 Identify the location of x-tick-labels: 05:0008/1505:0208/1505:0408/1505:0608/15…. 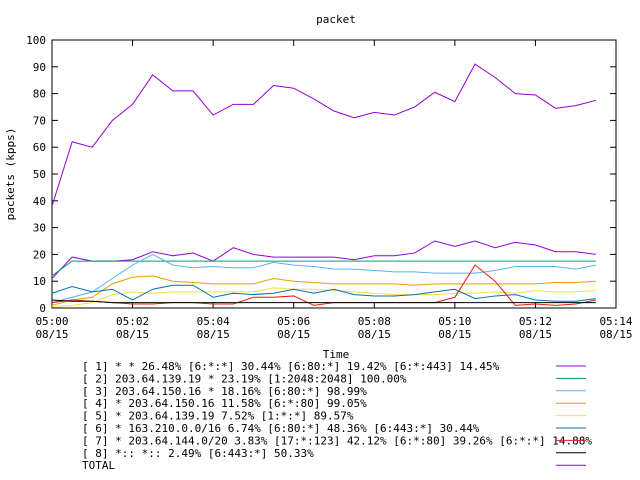
(333, 328).